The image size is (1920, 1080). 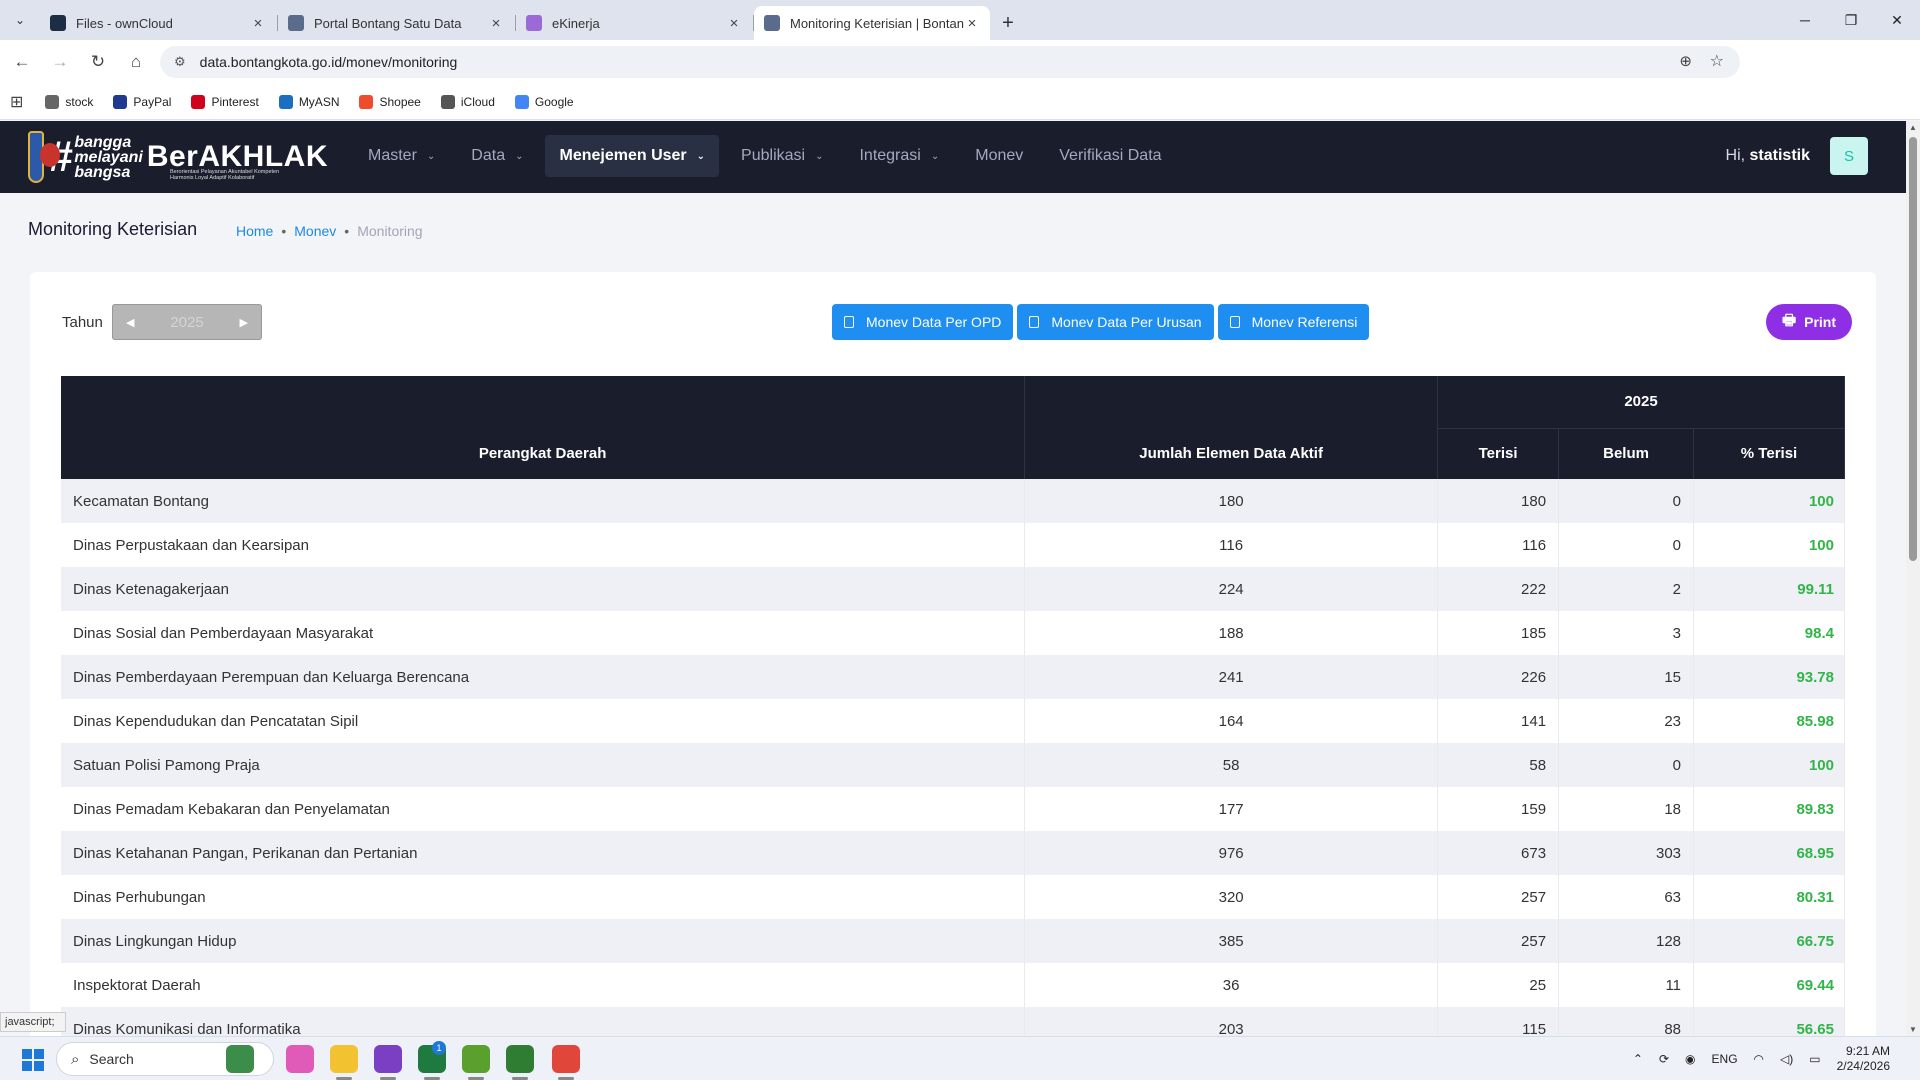 I want to click on nav-item: Monev, so click(x=999, y=156).